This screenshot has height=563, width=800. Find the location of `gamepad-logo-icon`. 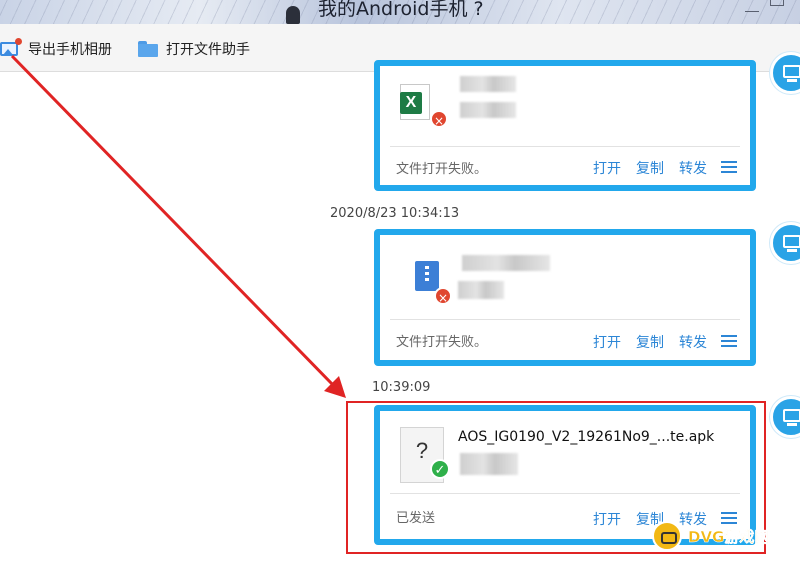

gamepad-logo-icon is located at coordinates (667, 536).